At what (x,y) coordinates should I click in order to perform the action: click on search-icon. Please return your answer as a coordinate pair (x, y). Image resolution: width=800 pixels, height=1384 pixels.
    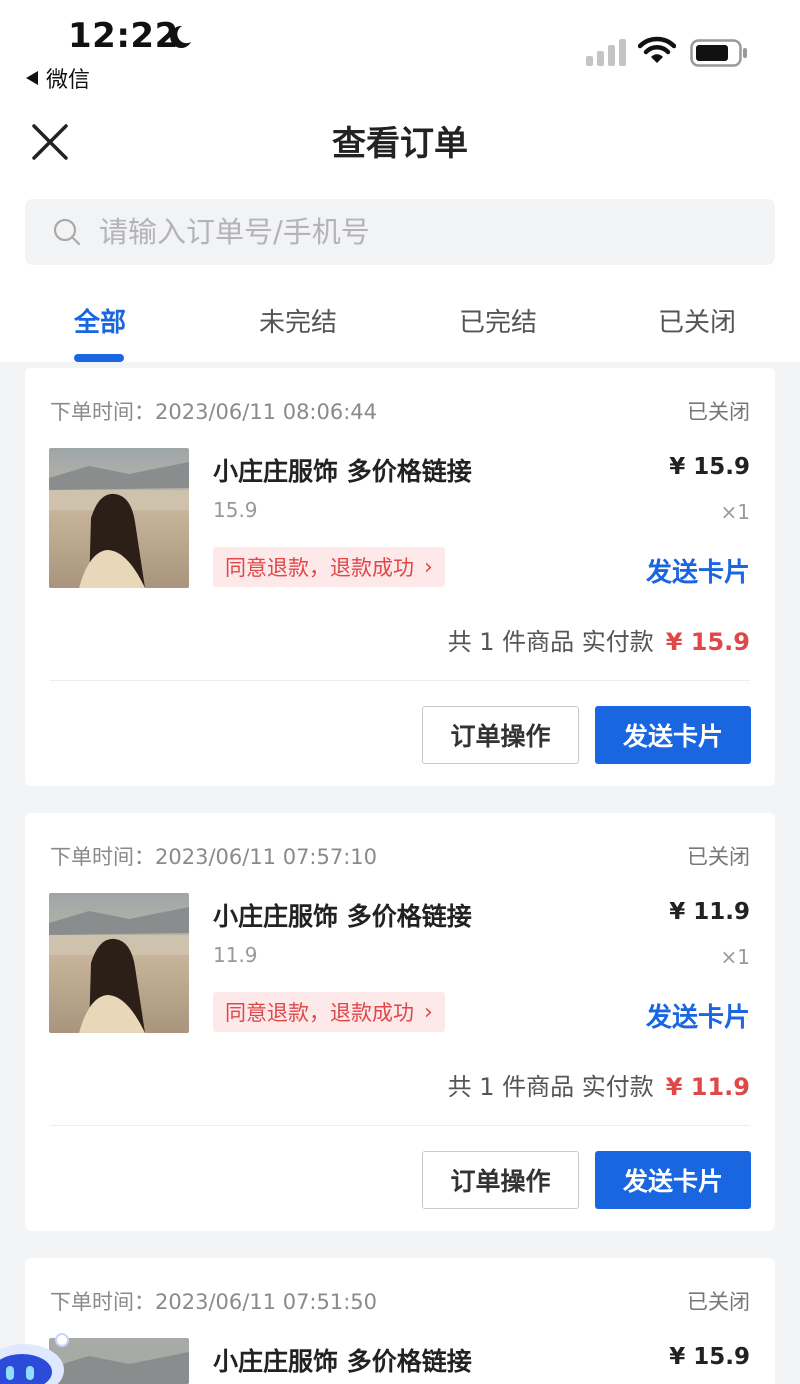
    Looking at the image, I should click on (67, 232).